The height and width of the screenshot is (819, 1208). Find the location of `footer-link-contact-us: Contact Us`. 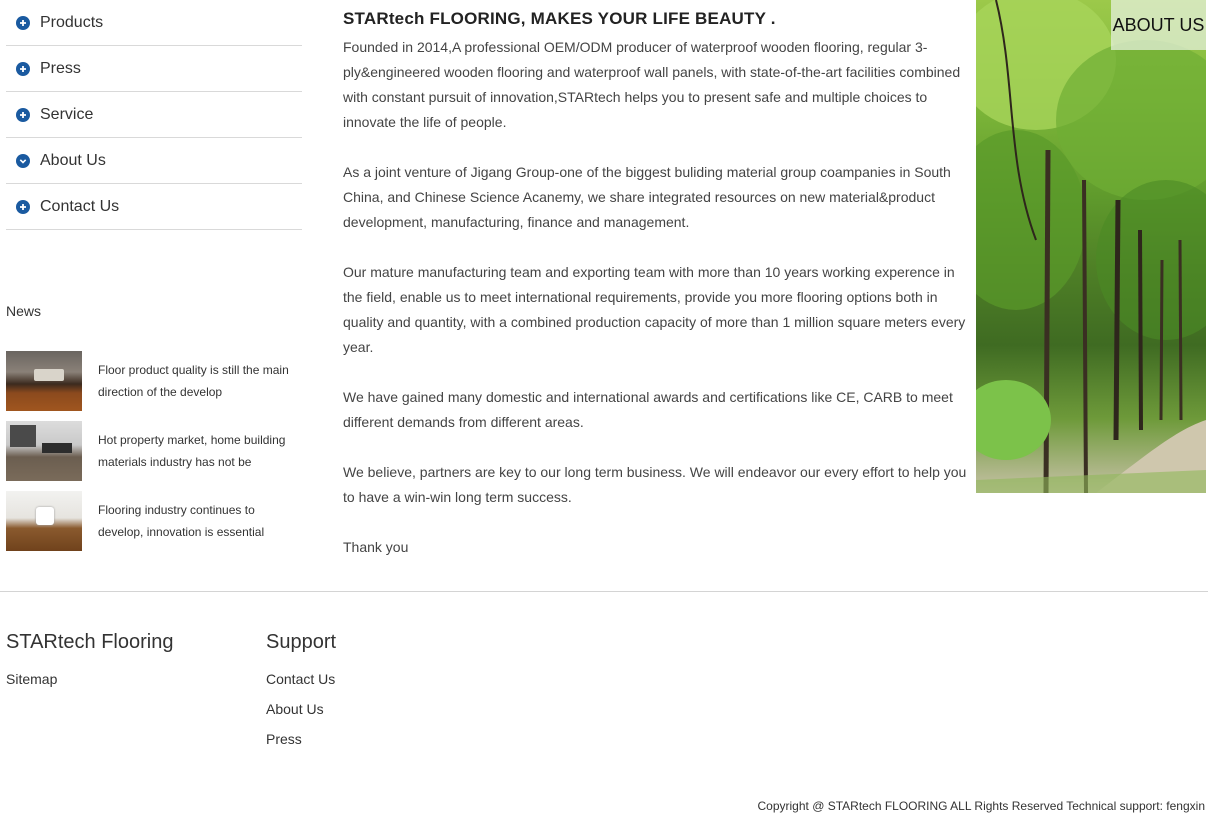

footer-link-contact-us: Contact Us is located at coordinates (301, 679).